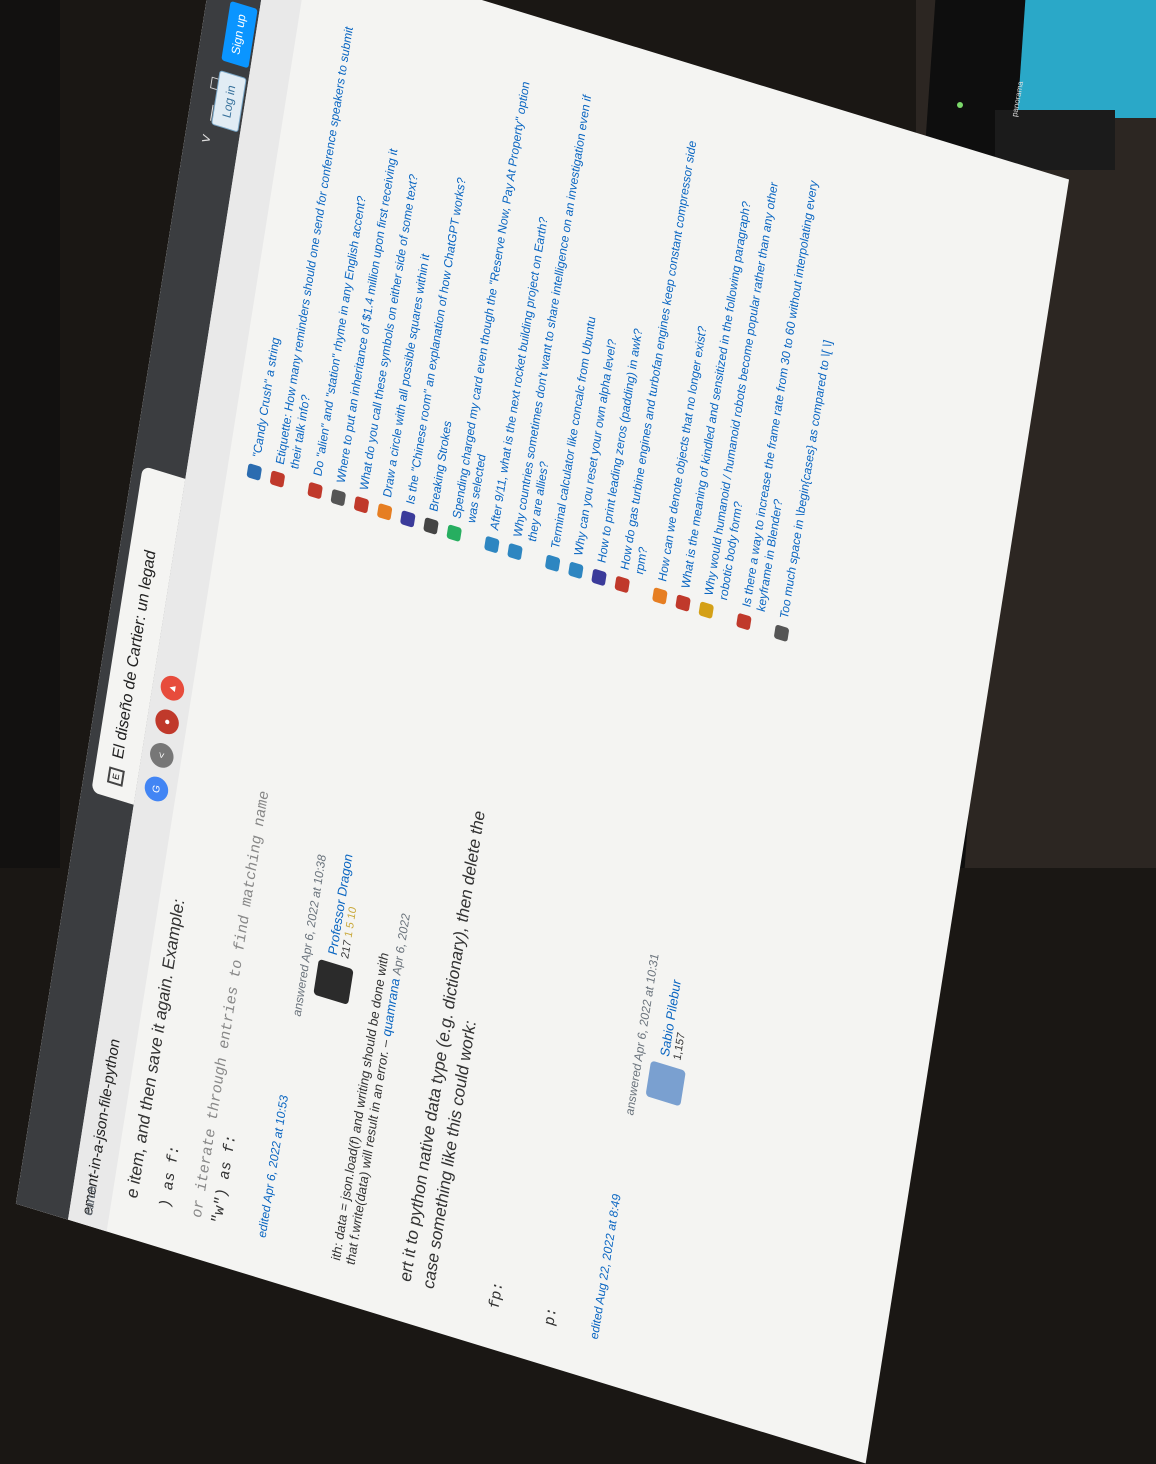 This screenshot has height=1464, width=1156. I want to click on edited-link: edited Aug 22, 2022 at 8:49, so click(605, 1266).